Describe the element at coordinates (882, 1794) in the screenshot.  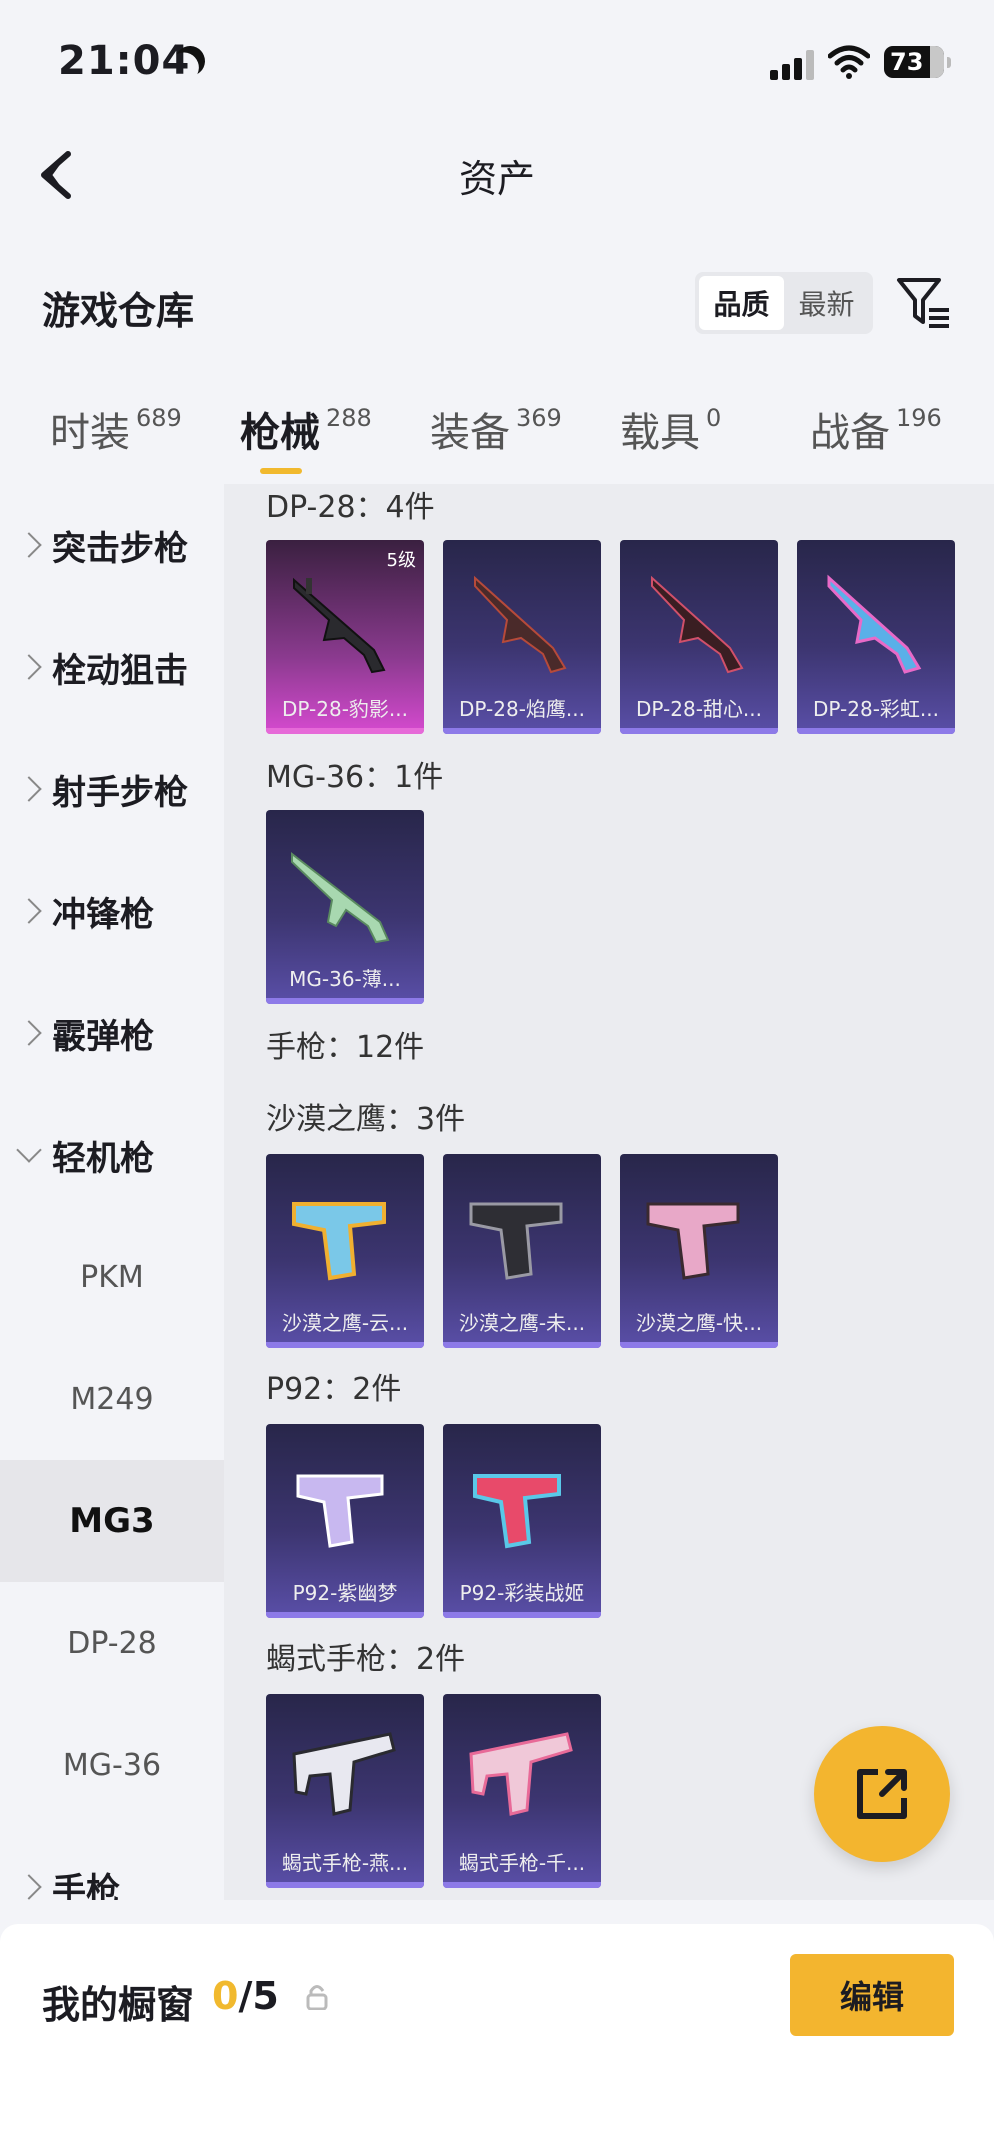
I see `share-button` at that location.